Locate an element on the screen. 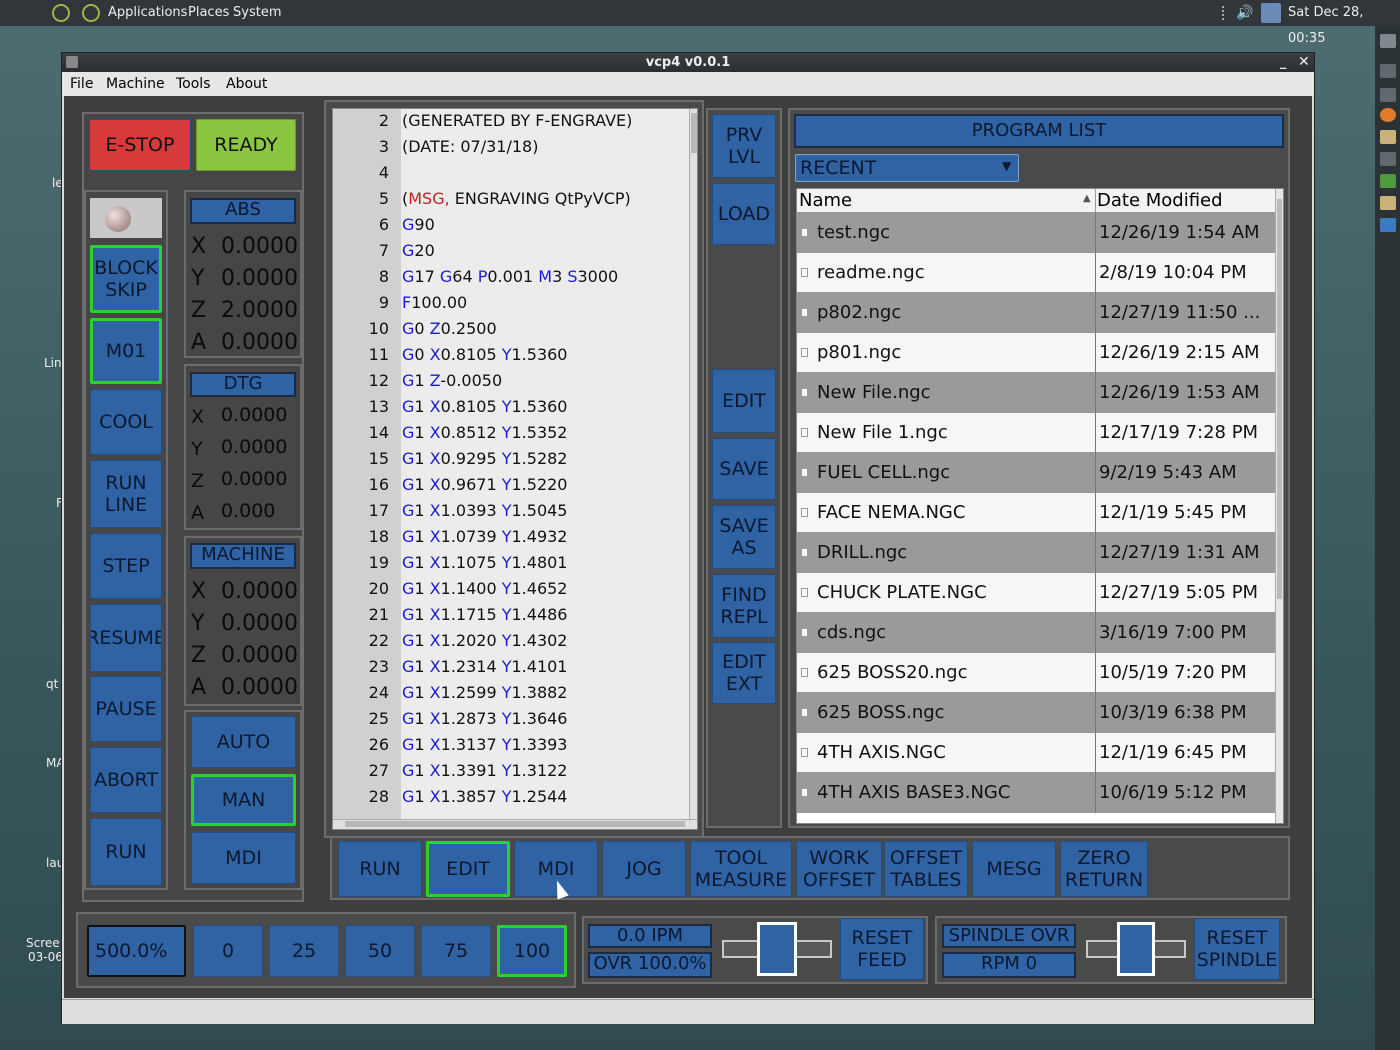 The width and height of the screenshot is (1400, 1050). save-as-button: SAVE AS is located at coordinates (744, 537).